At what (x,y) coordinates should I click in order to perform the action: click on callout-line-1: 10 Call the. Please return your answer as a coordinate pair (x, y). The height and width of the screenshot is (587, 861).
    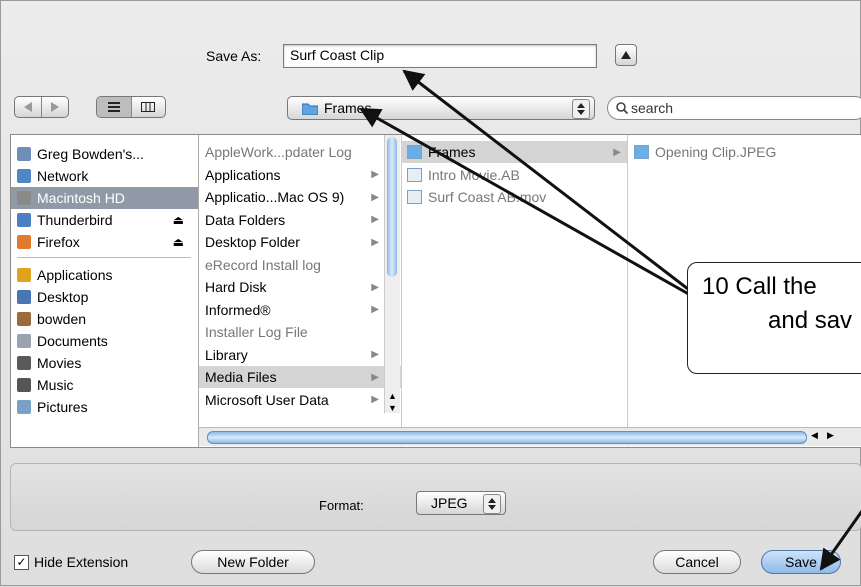
    Looking at the image, I should click on (759, 286).